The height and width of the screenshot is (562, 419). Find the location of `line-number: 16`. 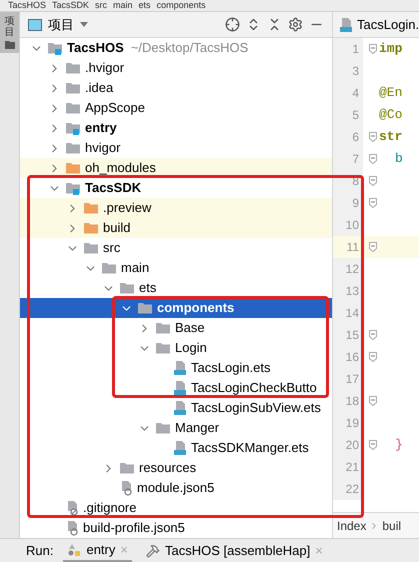

line-number: 16 is located at coordinates (348, 357).